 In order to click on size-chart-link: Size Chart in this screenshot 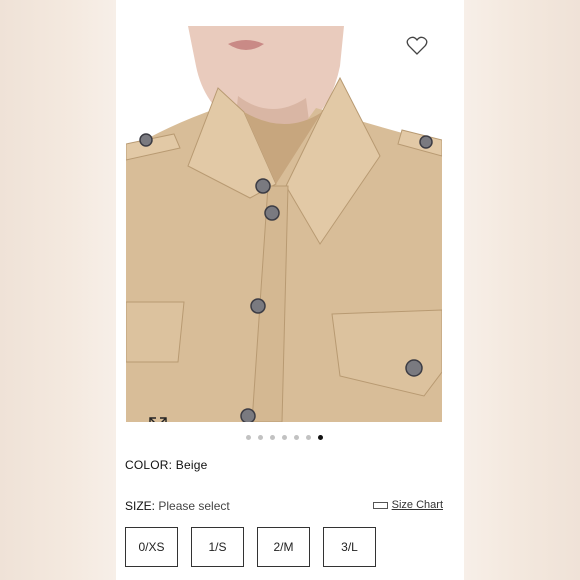, I will do `click(407, 505)`.